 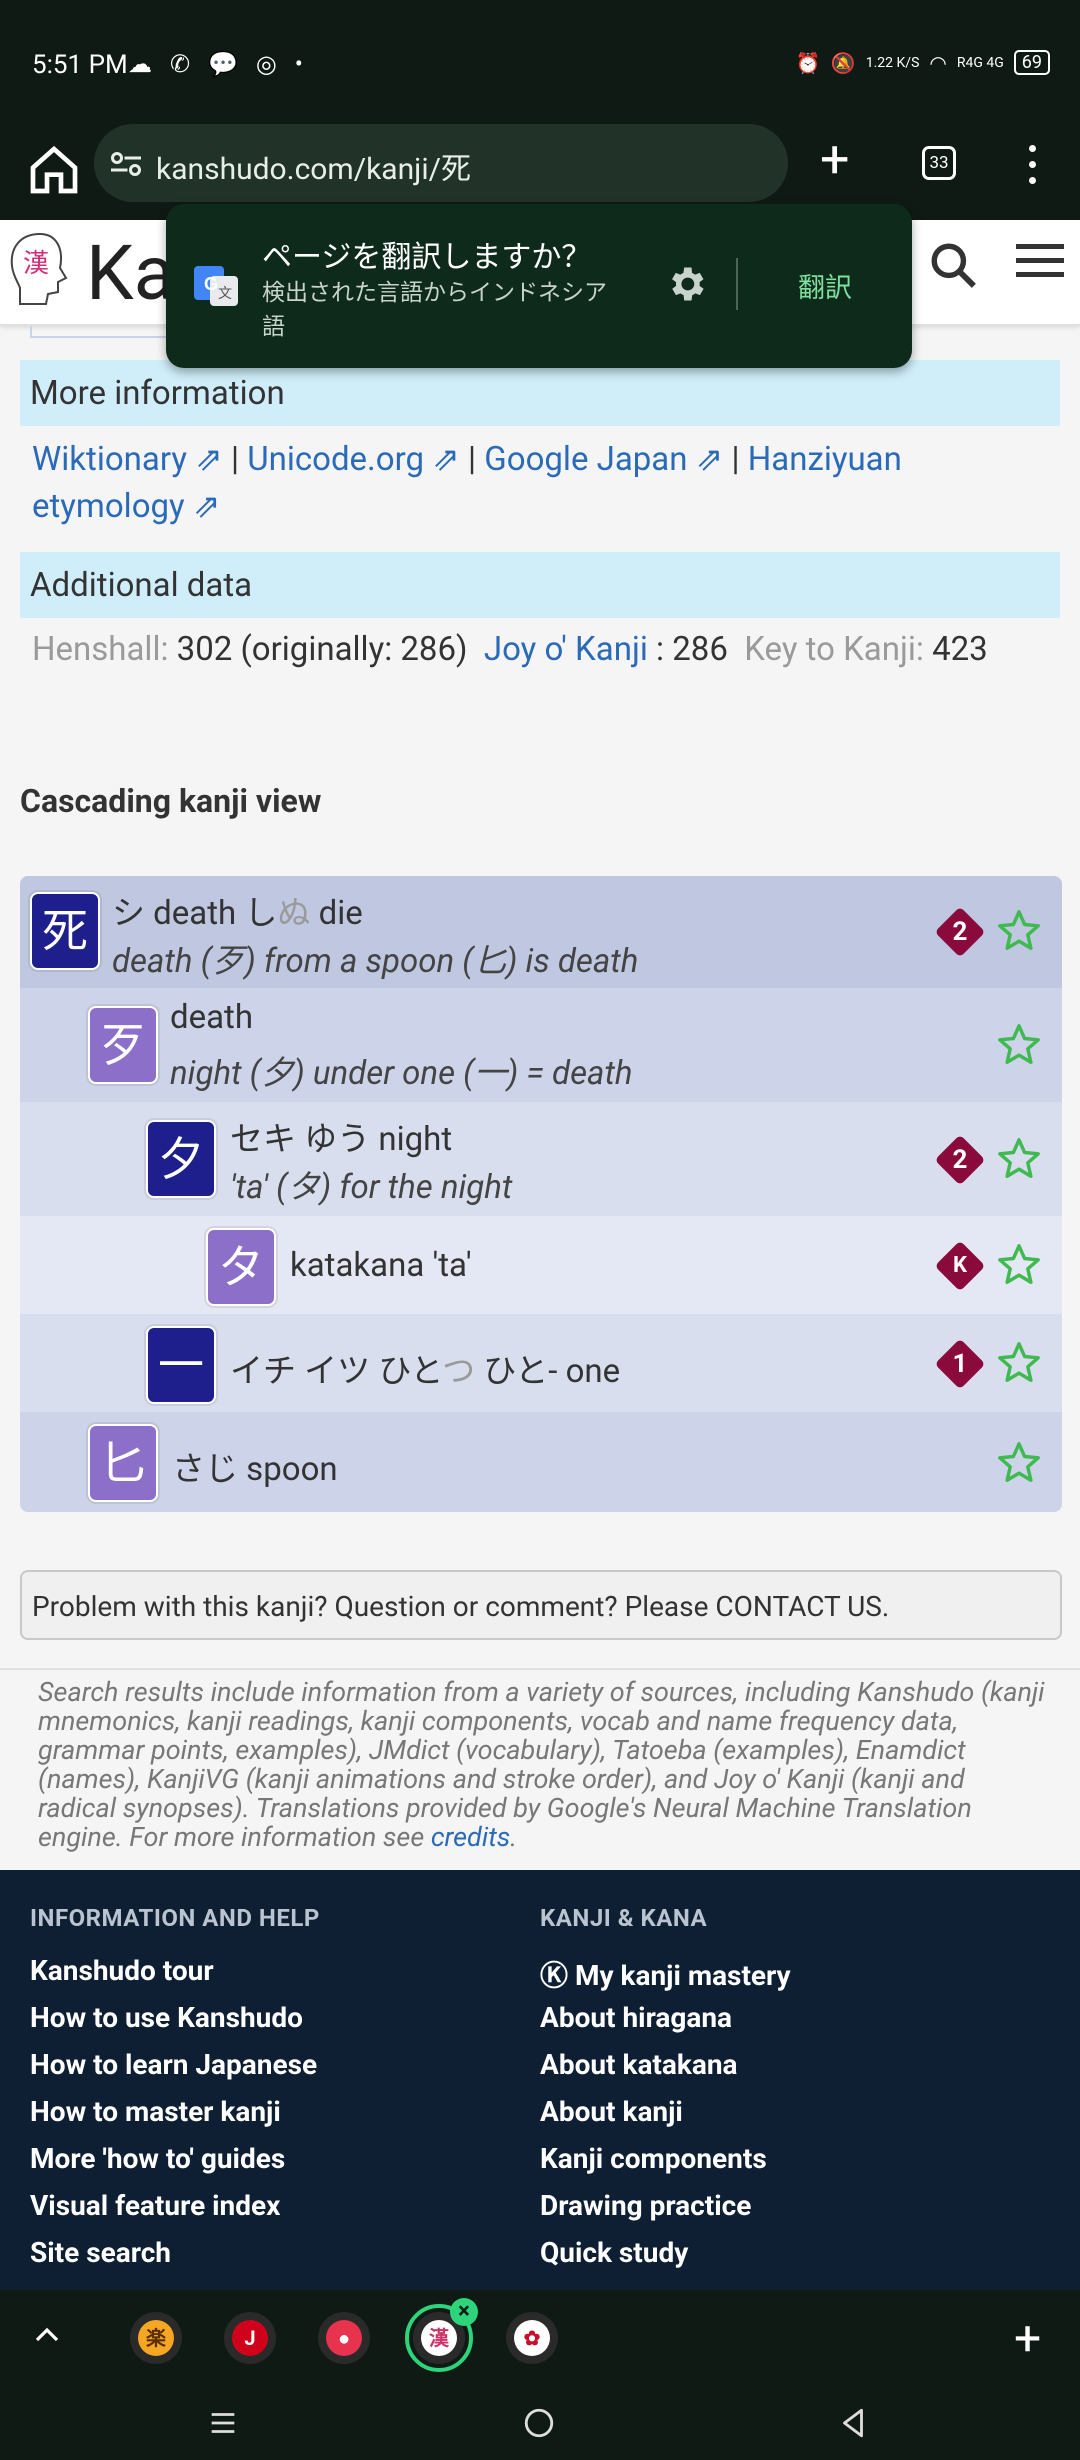 What do you see at coordinates (344, 2338) in the screenshot?
I see `tab-favicon: ●` at bounding box center [344, 2338].